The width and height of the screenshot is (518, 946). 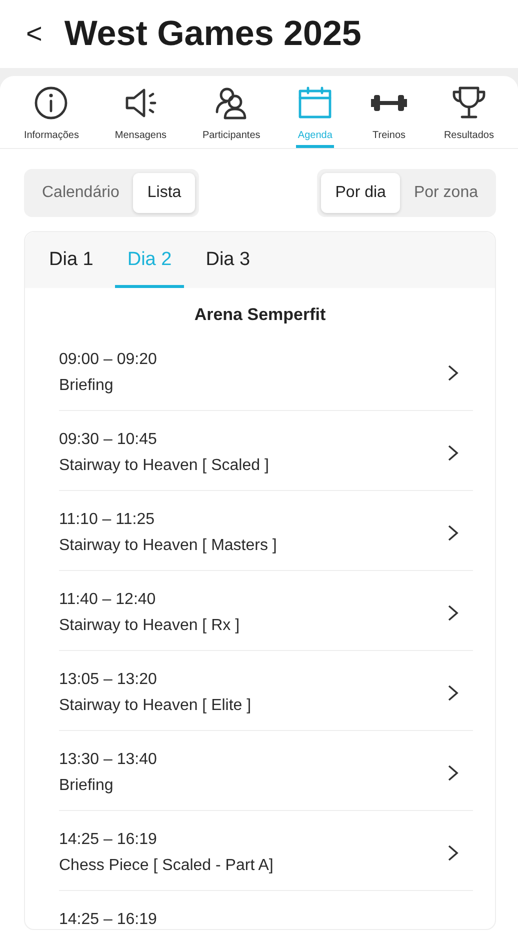 What do you see at coordinates (51, 116) in the screenshot?
I see `nav-tab: Informações` at bounding box center [51, 116].